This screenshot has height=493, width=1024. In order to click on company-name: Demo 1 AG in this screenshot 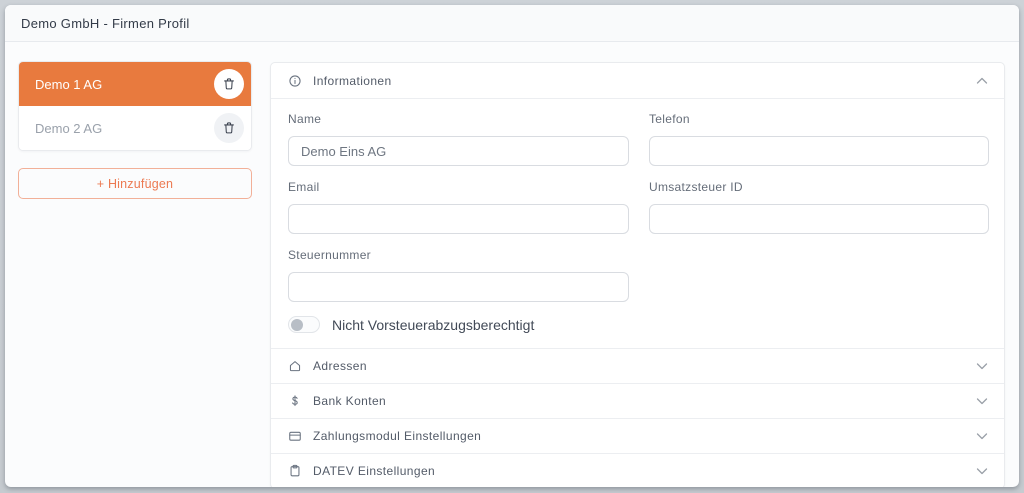, I will do `click(69, 84)`.